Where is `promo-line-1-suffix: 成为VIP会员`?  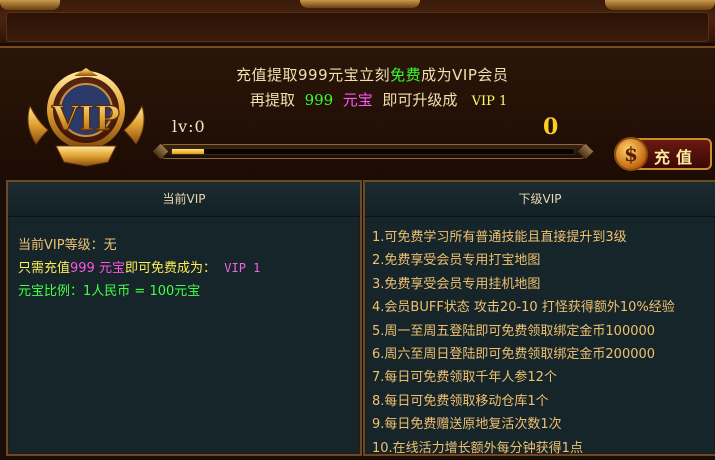
promo-line-1-suffix: 成为VIP会员 is located at coordinates (465, 75).